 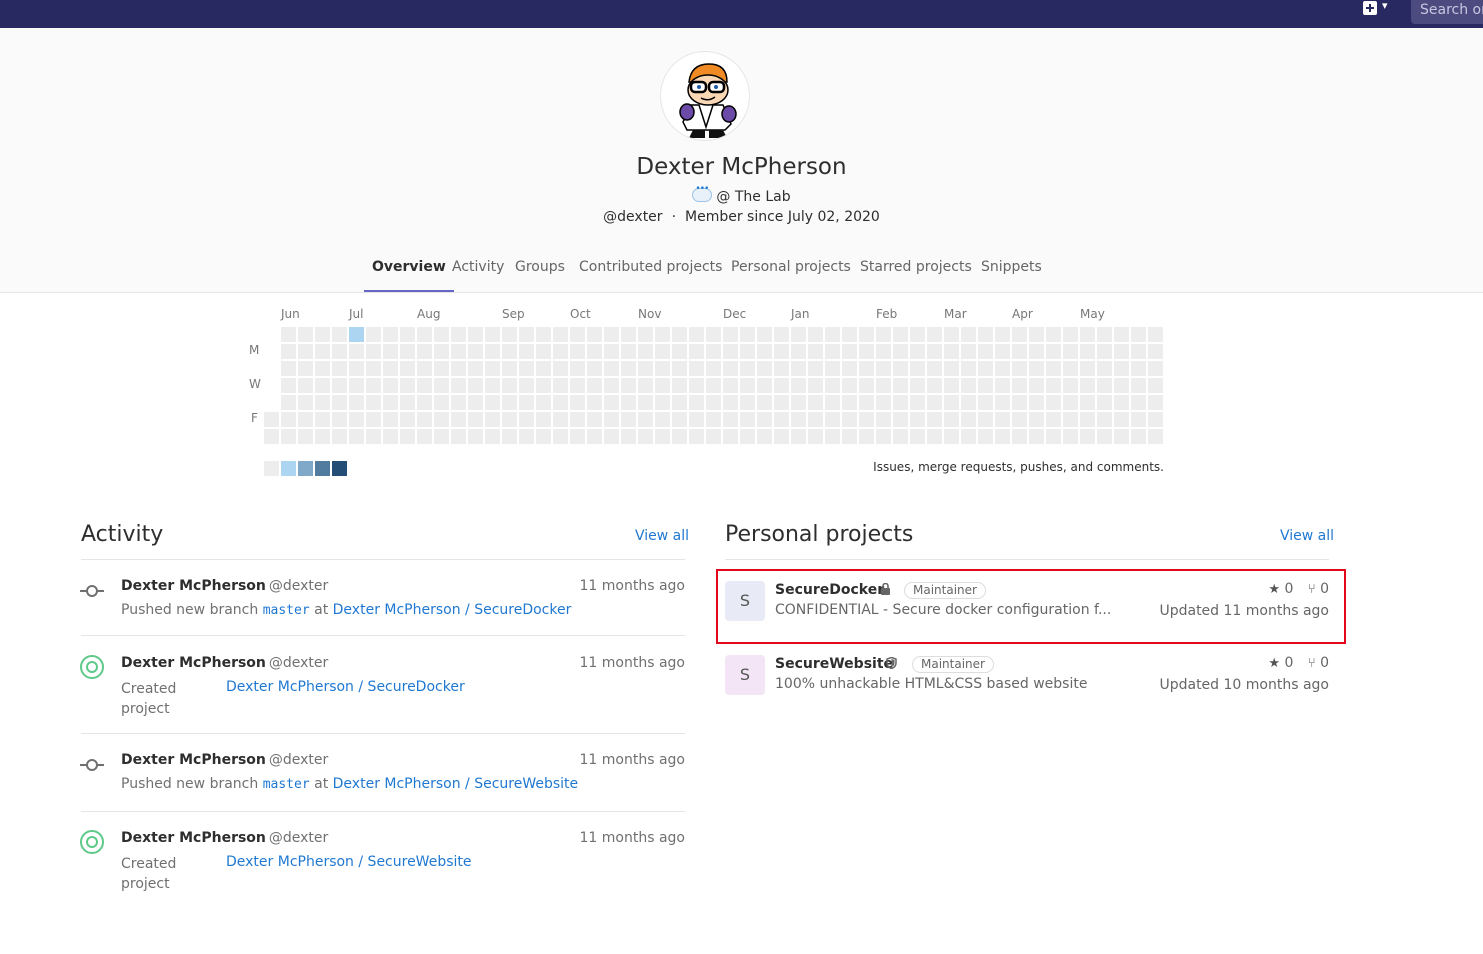 What do you see at coordinates (1307, 536) in the screenshot?
I see `projects-view-all-link: View all` at bounding box center [1307, 536].